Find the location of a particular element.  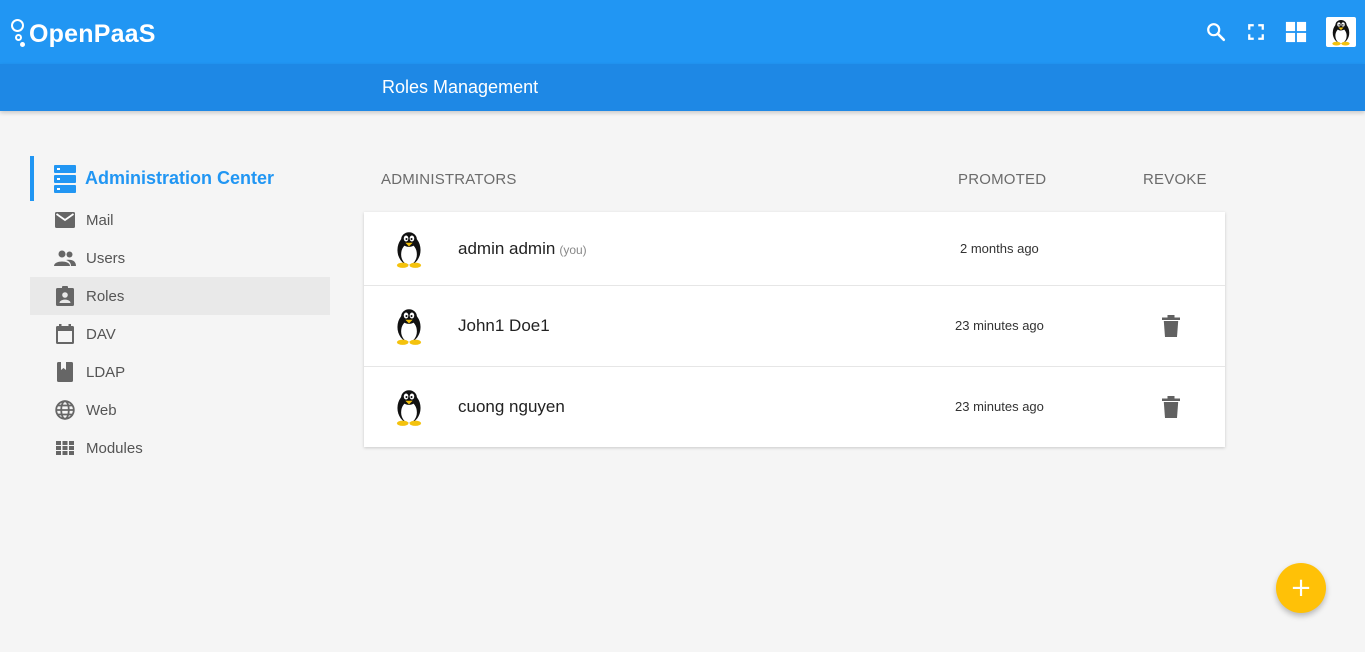

sidebar-item-label: DAV is located at coordinates (101, 334).